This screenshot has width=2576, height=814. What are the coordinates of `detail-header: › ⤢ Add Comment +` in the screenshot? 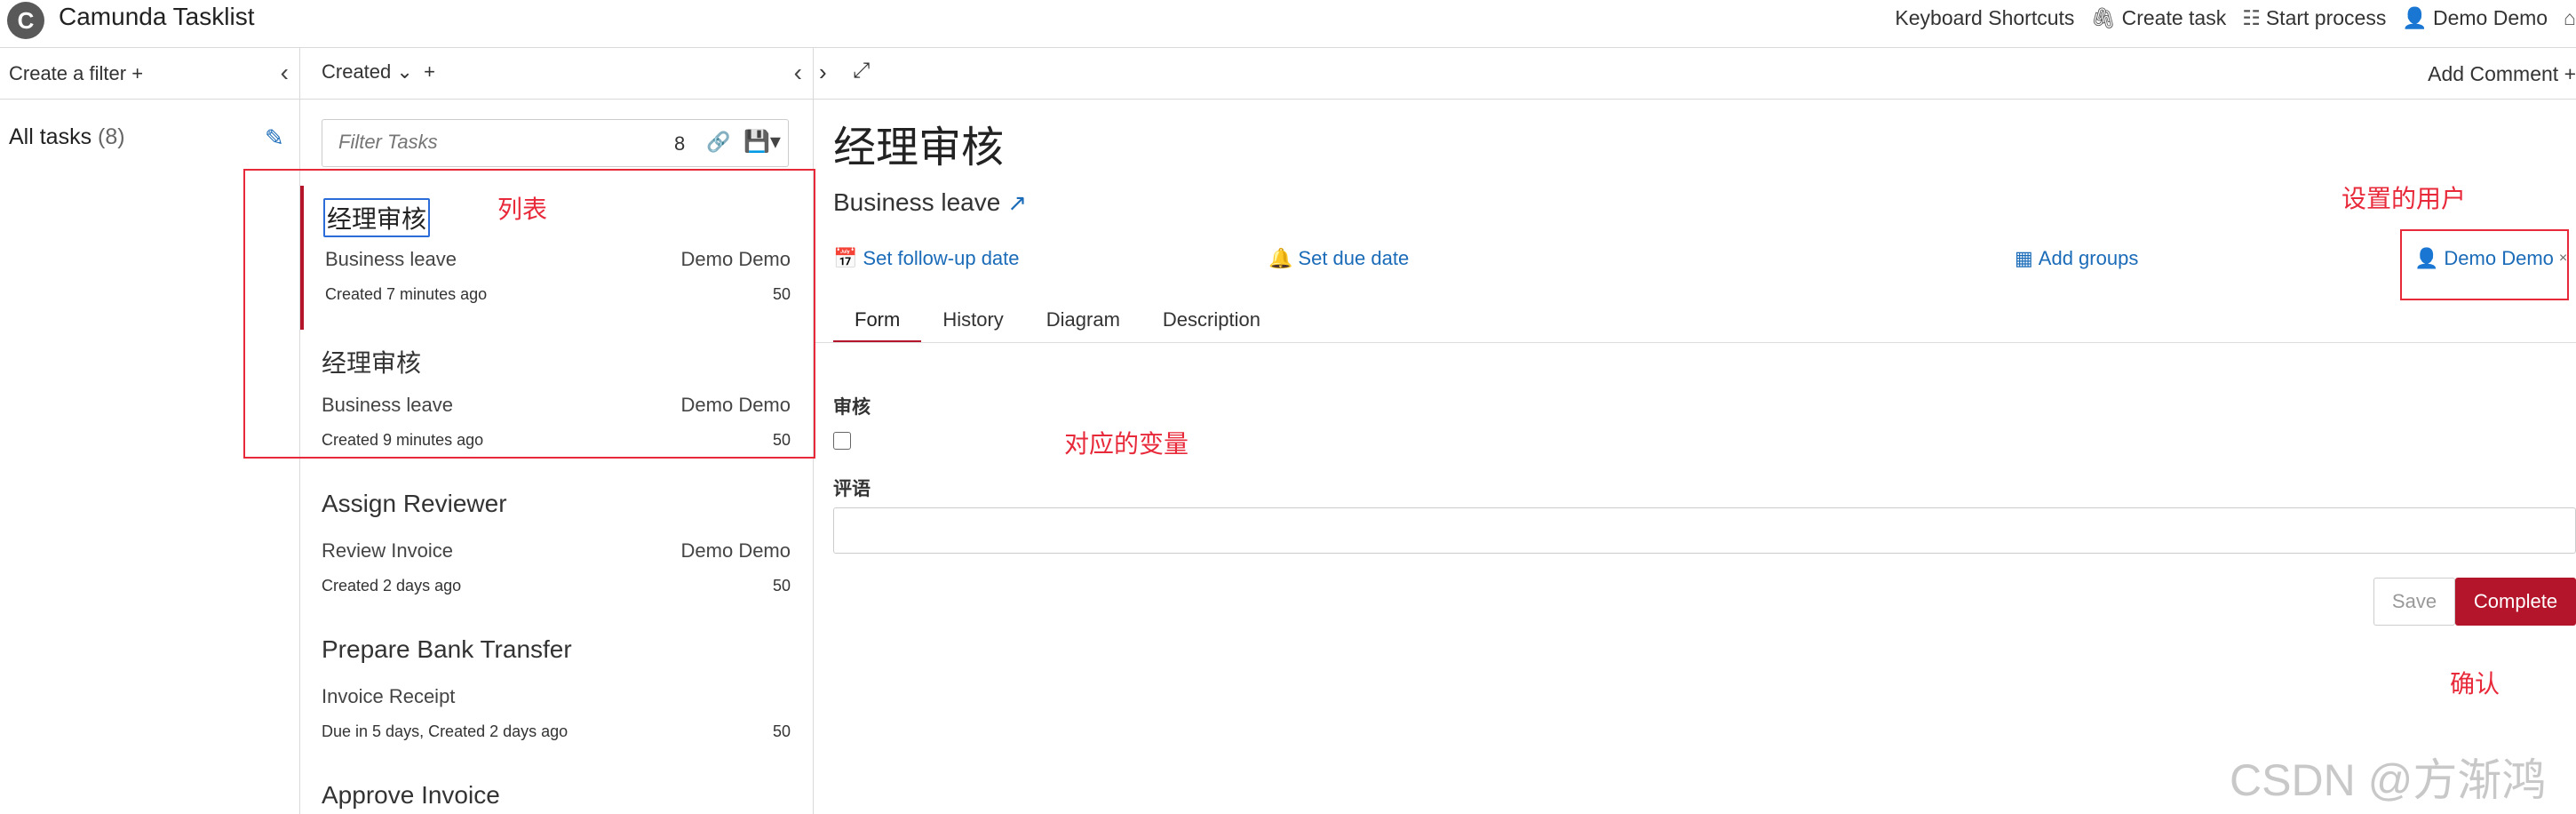 It's located at (1695, 74).